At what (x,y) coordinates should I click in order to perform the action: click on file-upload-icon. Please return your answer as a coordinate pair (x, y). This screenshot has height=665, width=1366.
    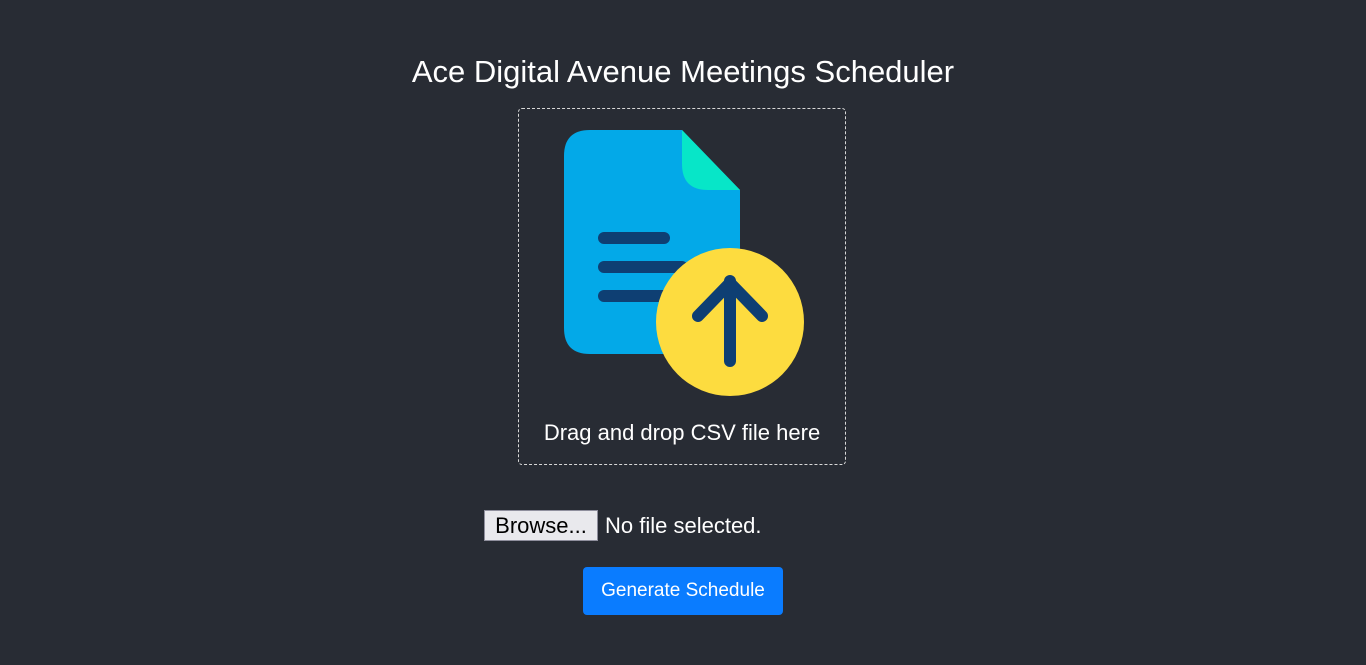
    Looking at the image, I should click on (684, 263).